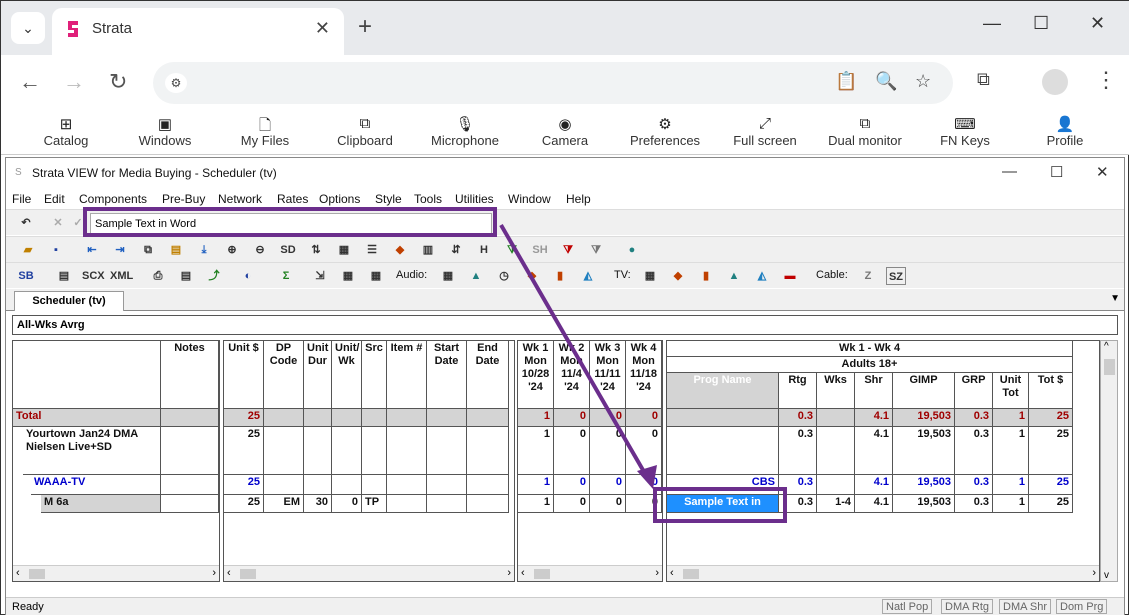 This screenshot has height=615, width=1129. What do you see at coordinates (176, 83) in the screenshot?
I see `site-settings-icon: ⚙` at bounding box center [176, 83].